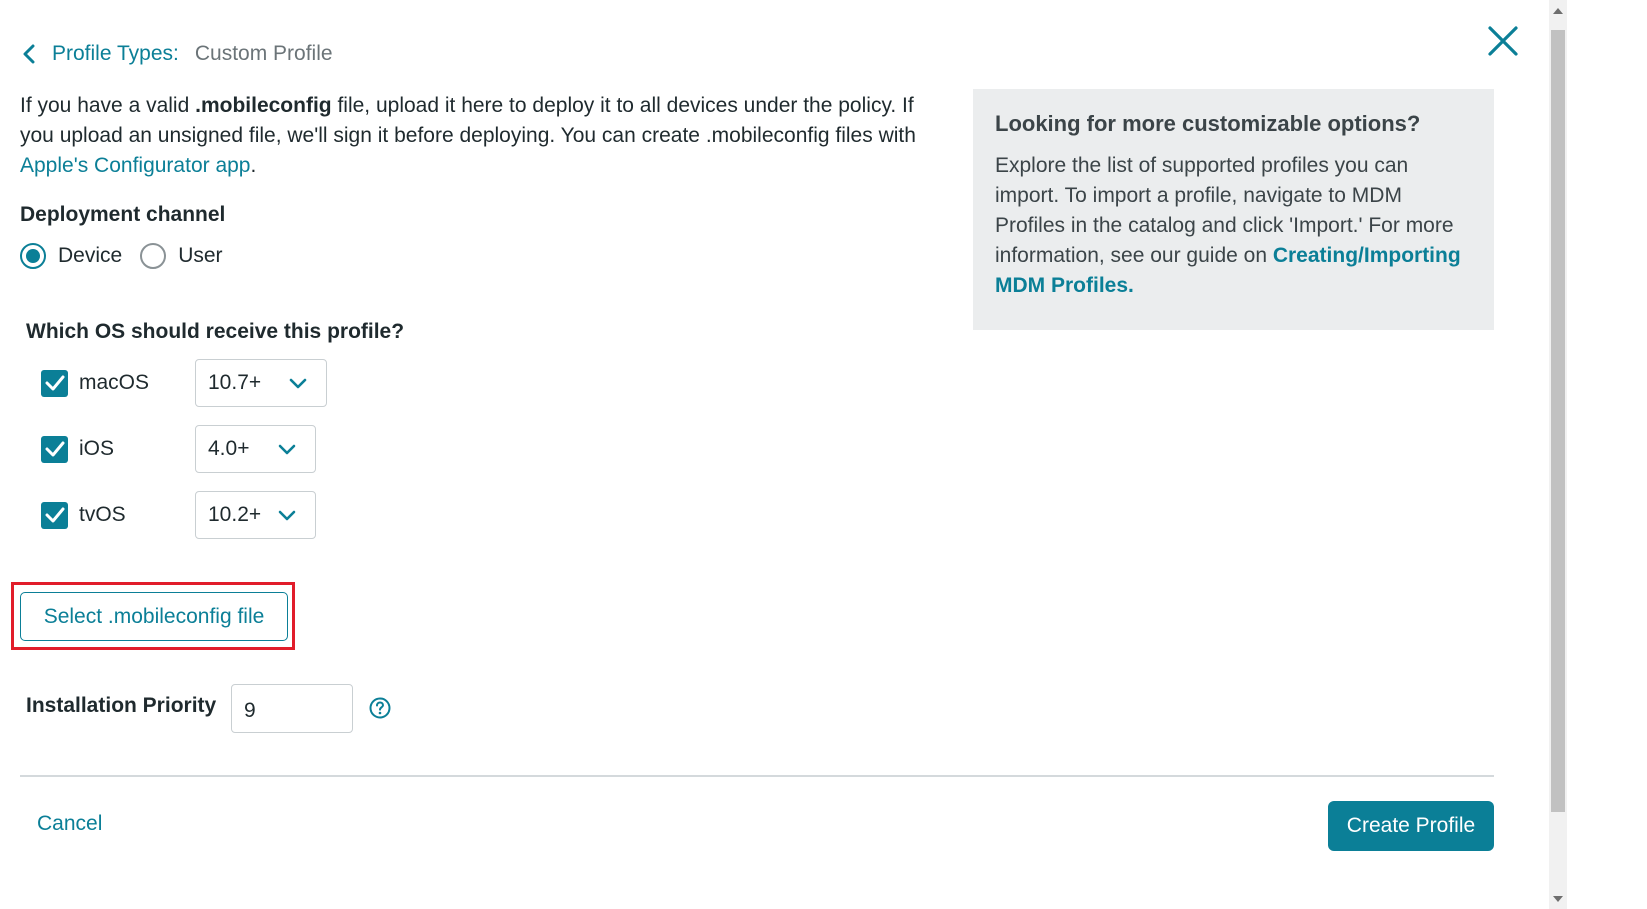 The image size is (1647, 909). I want to click on chevron-left-icon, so click(31, 54).